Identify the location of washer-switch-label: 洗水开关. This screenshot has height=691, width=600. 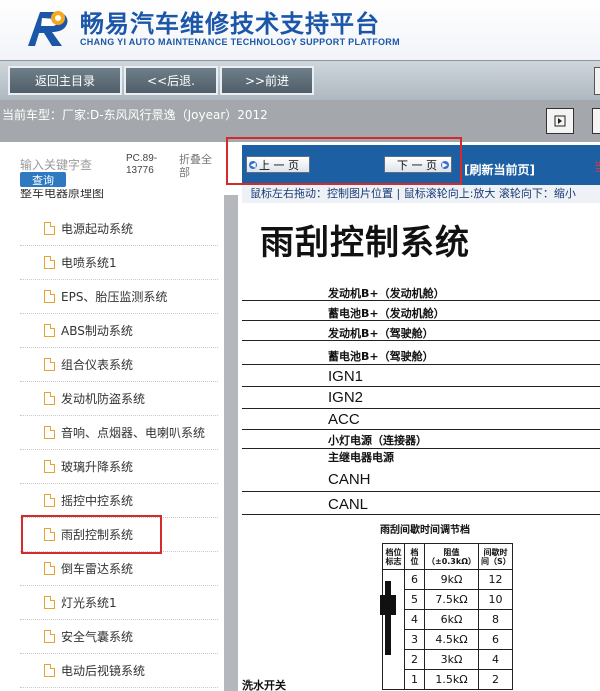
(264, 685).